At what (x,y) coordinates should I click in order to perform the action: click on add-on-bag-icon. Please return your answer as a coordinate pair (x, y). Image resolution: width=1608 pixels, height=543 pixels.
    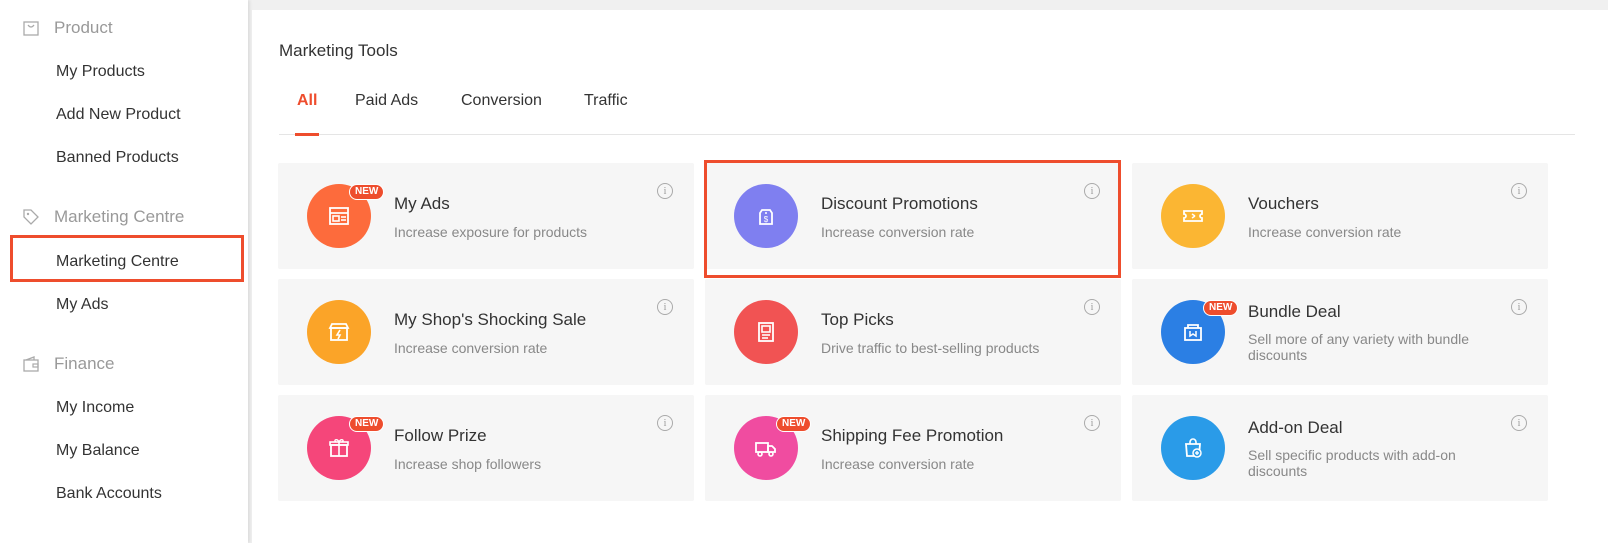
    Looking at the image, I should click on (1193, 448).